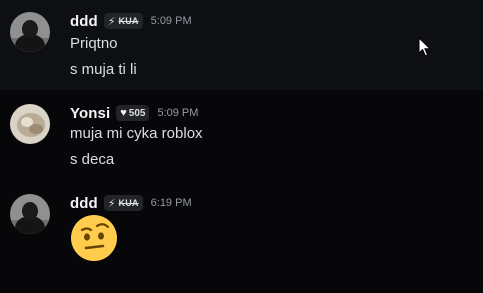 This screenshot has height=293, width=483. I want to click on message-text: Priqtno, so click(94, 43).